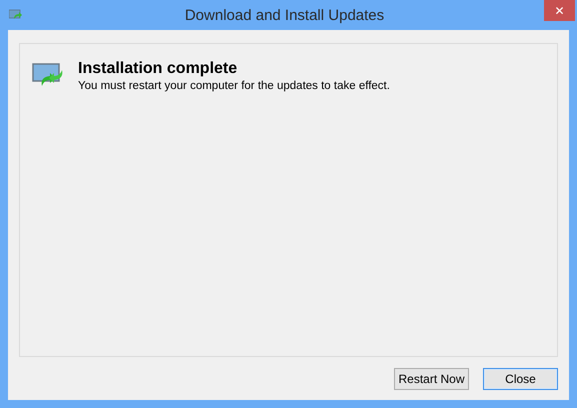 Image resolution: width=577 pixels, height=408 pixels. Describe the element at coordinates (285, 15) in the screenshot. I see `window-title: Download and Install Updates` at that location.